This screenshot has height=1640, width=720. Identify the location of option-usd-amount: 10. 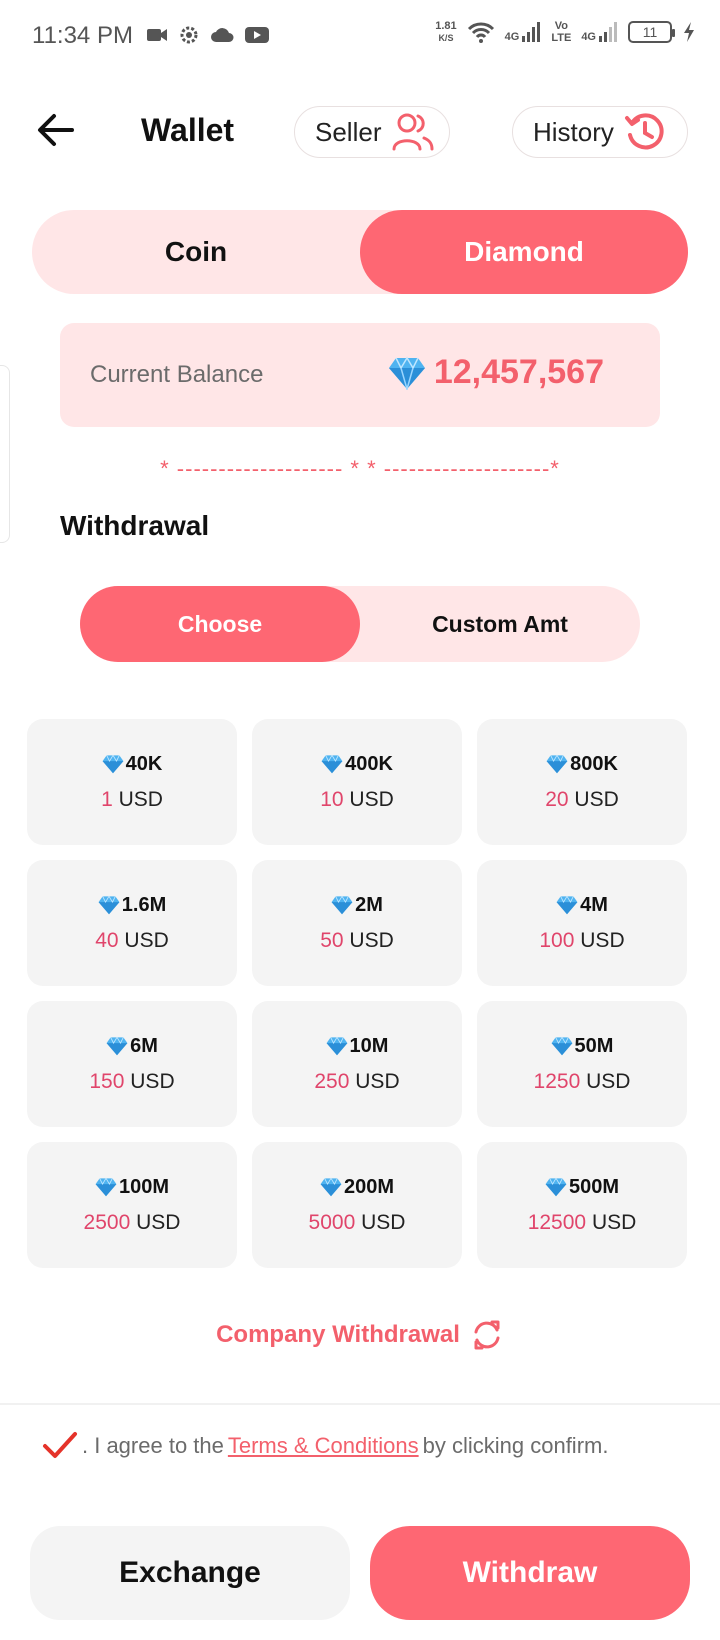
(332, 799).